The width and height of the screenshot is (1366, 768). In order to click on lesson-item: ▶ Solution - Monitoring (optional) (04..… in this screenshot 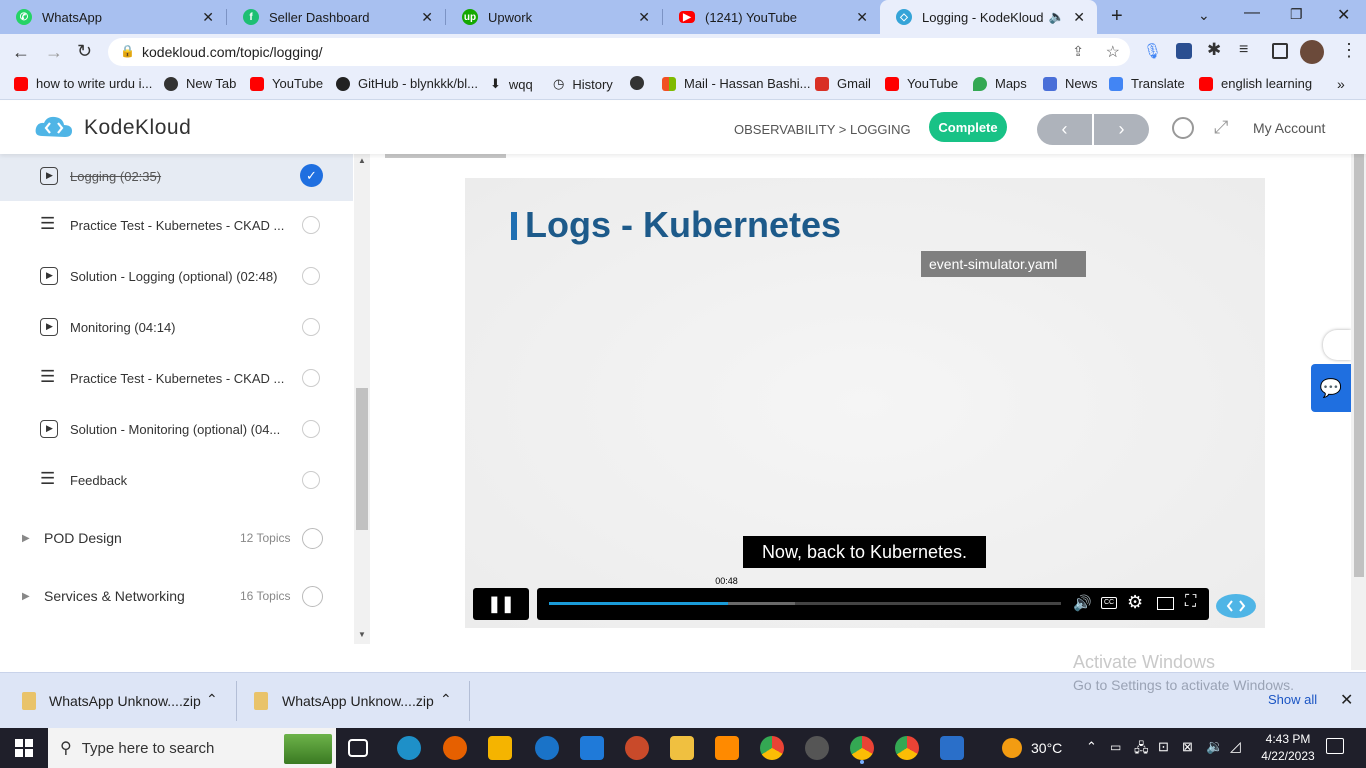, I will do `click(176, 429)`.